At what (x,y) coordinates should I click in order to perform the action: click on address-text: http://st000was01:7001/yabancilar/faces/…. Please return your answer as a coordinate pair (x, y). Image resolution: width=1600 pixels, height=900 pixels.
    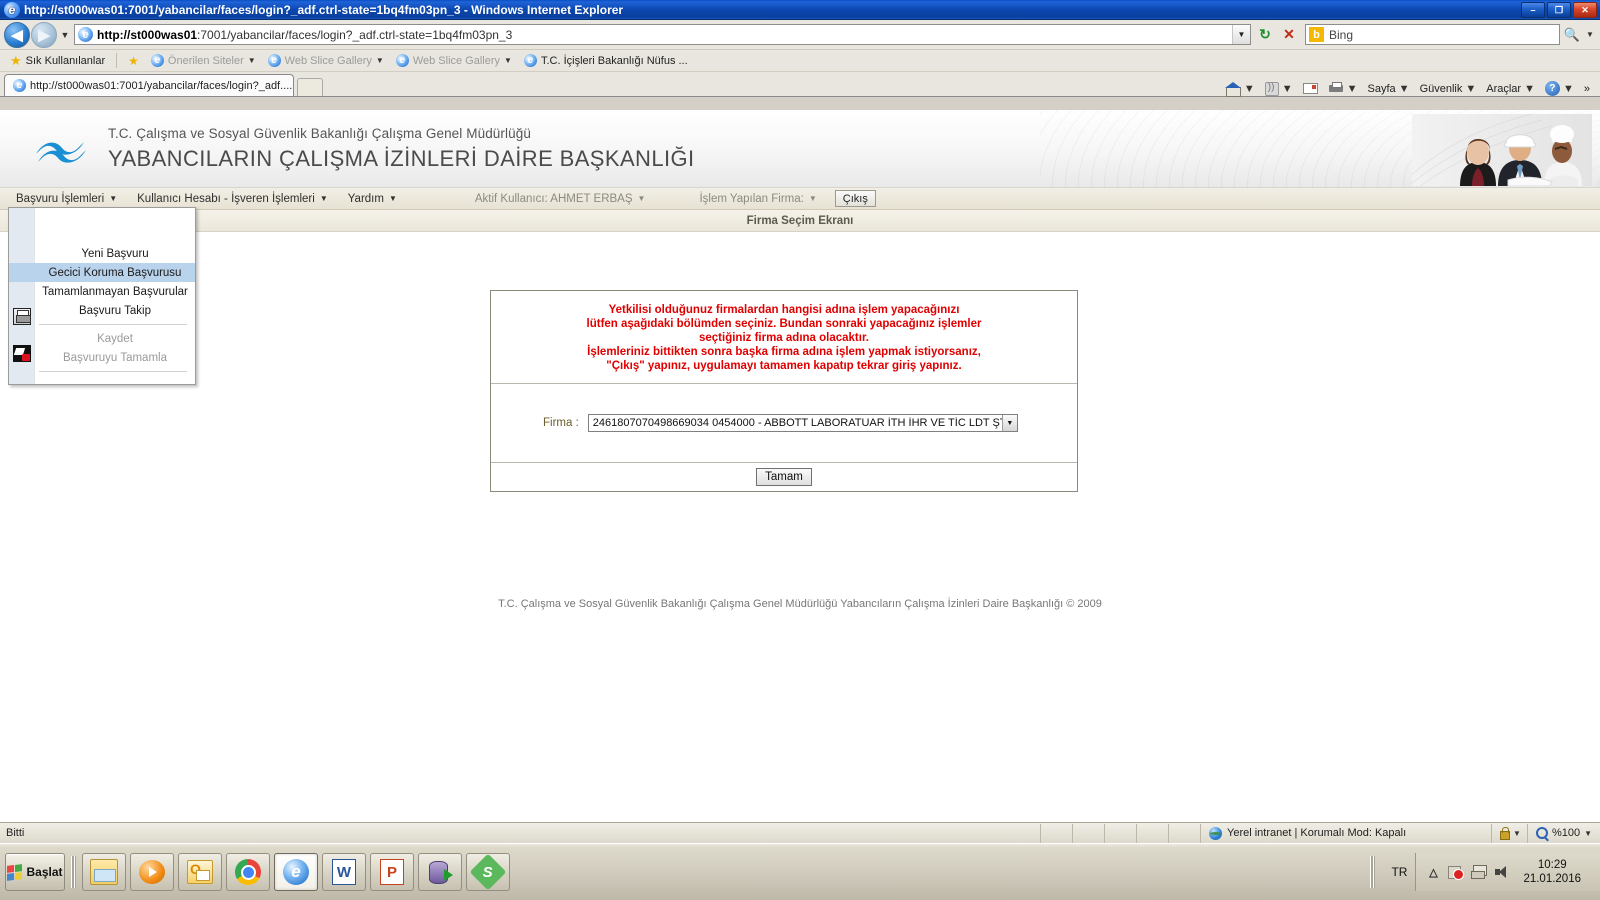
    Looking at the image, I should click on (664, 35).